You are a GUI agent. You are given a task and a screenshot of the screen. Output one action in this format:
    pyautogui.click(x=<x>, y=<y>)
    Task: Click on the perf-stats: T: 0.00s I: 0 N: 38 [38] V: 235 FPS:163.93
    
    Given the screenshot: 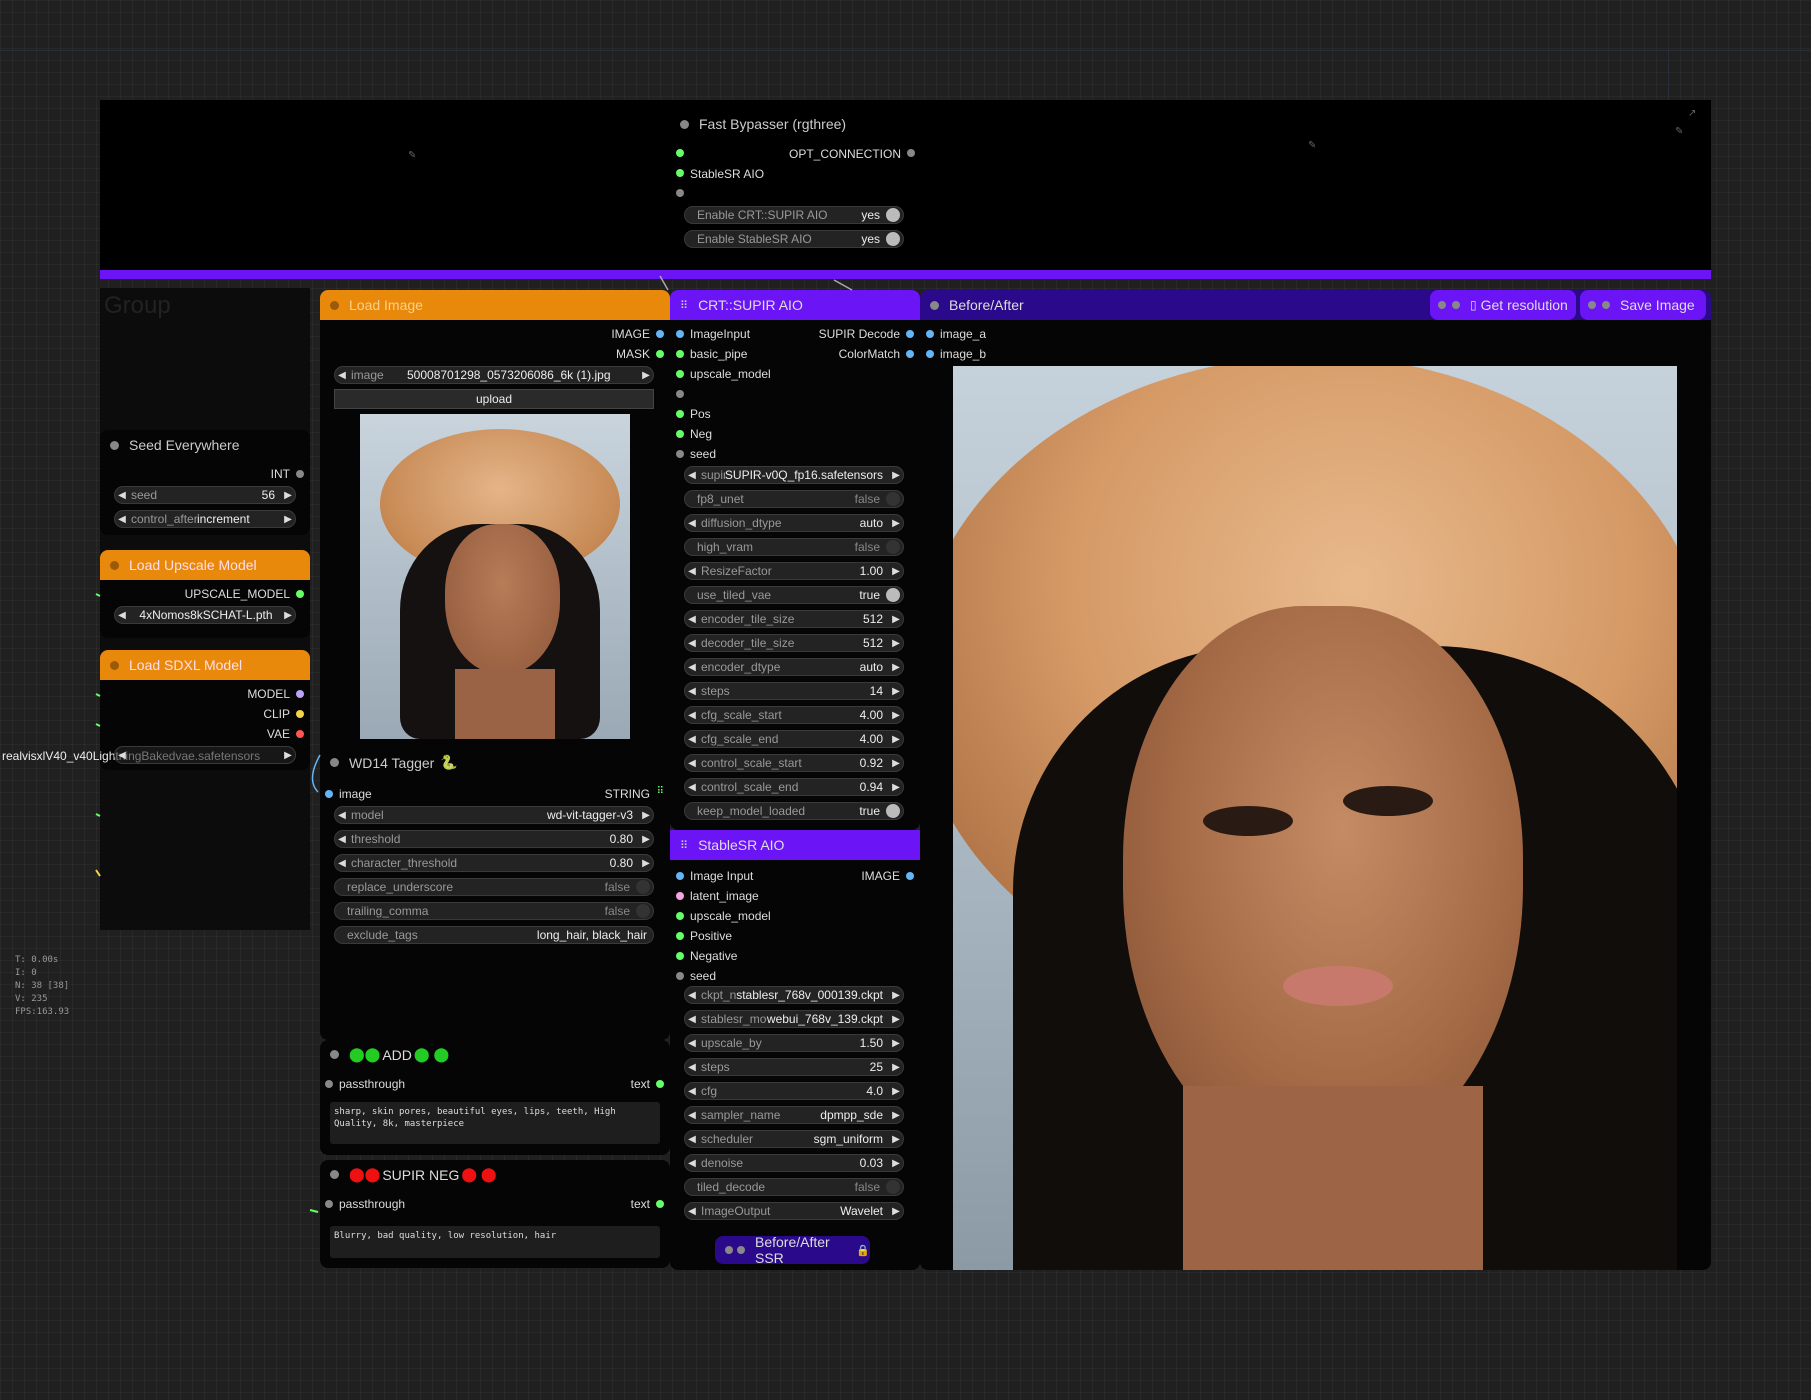 What is the action you would take?
    pyautogui.click(x=42, y=986)
    